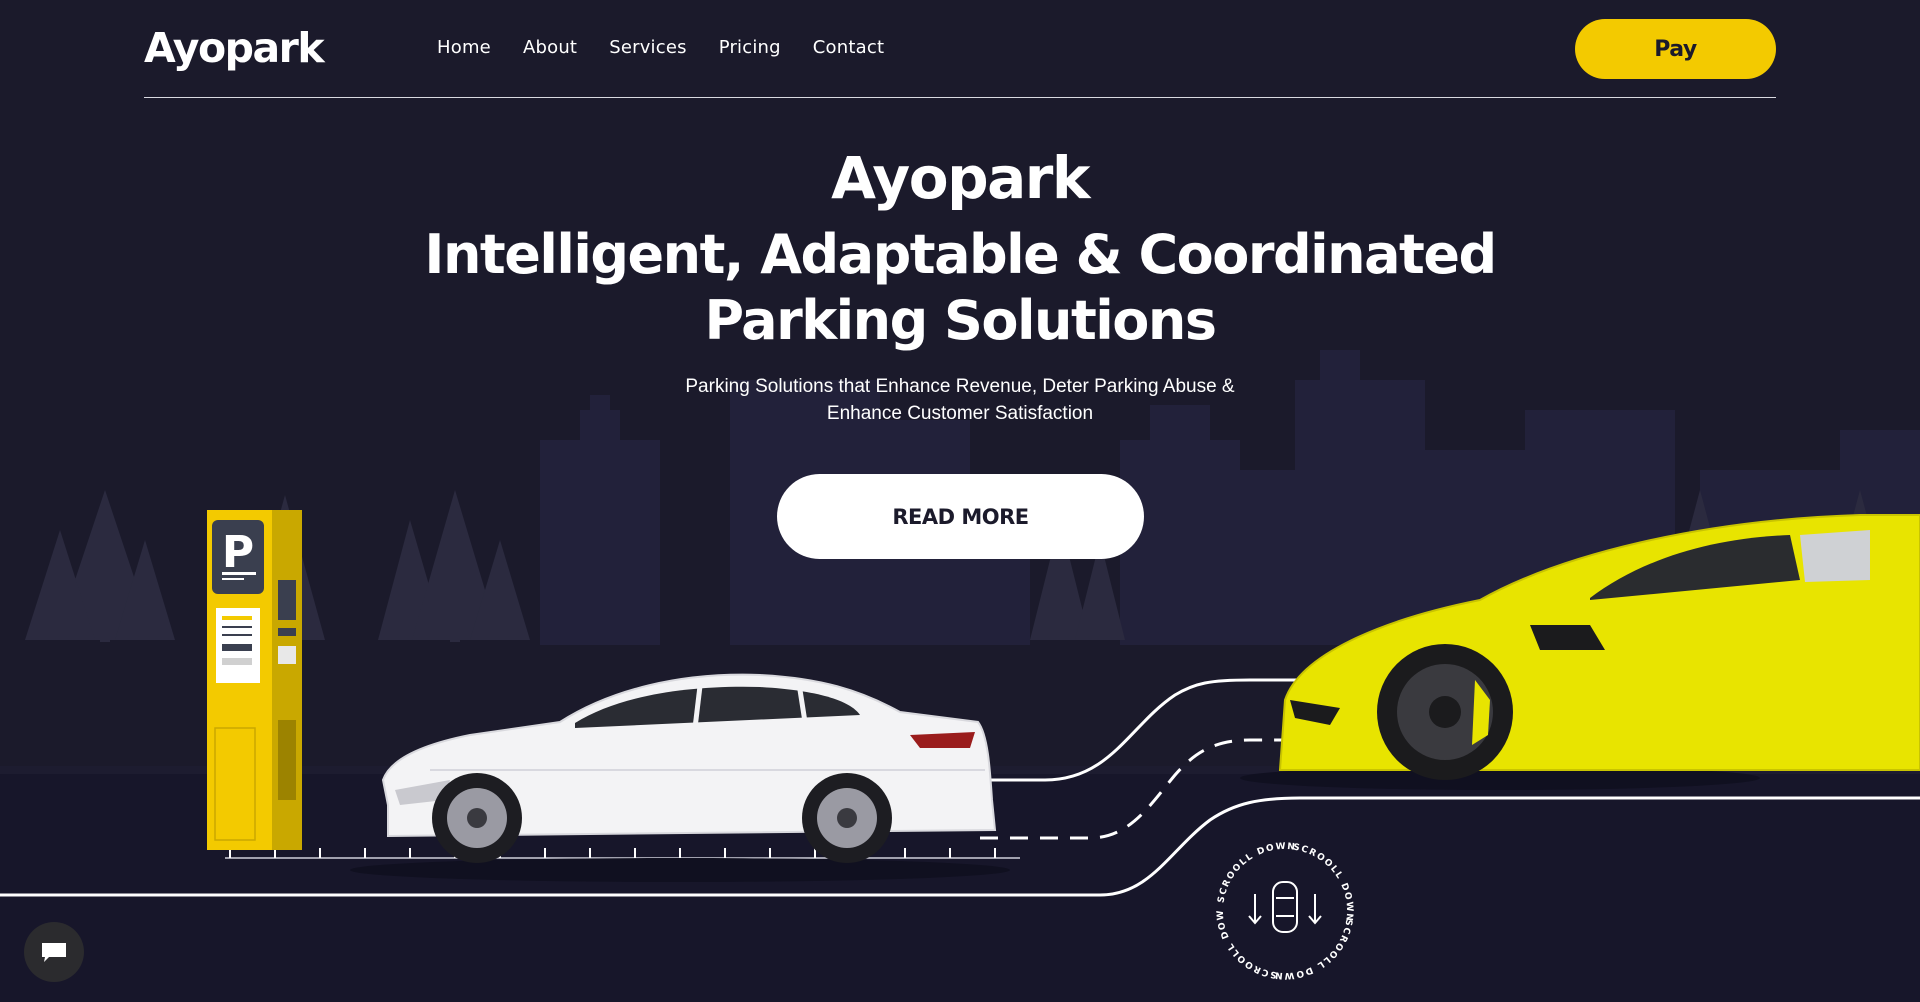 This screenshot has height=1002, width=1920. I want to click on hero-headline-line1: Intelligent, Adaptable & Coordinated, so click(960, 254).